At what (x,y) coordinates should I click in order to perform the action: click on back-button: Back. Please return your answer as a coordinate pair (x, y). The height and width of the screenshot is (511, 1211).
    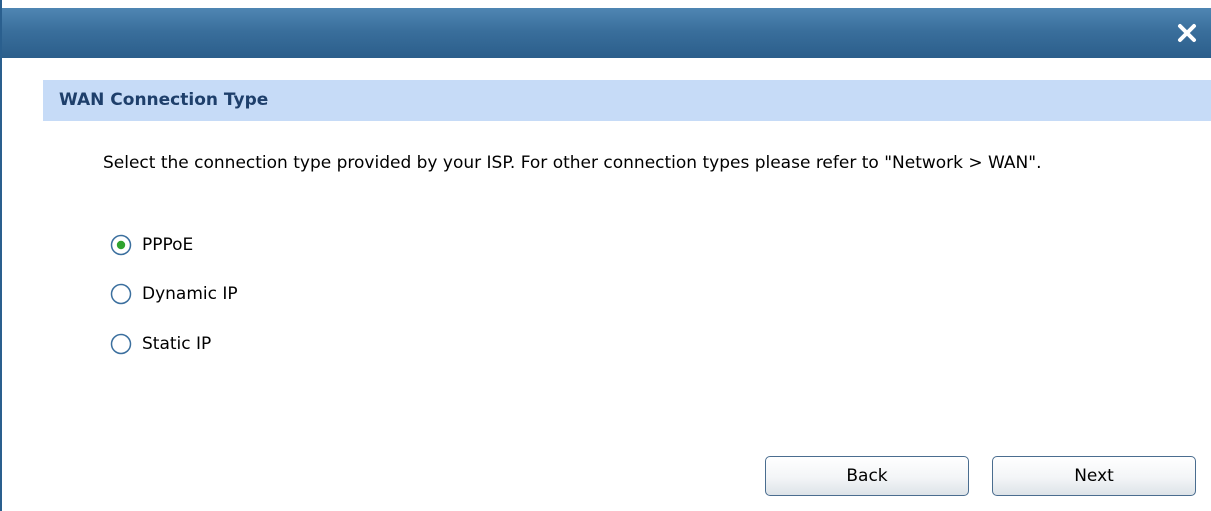
    Looking at the image, I should click on (867, 476).